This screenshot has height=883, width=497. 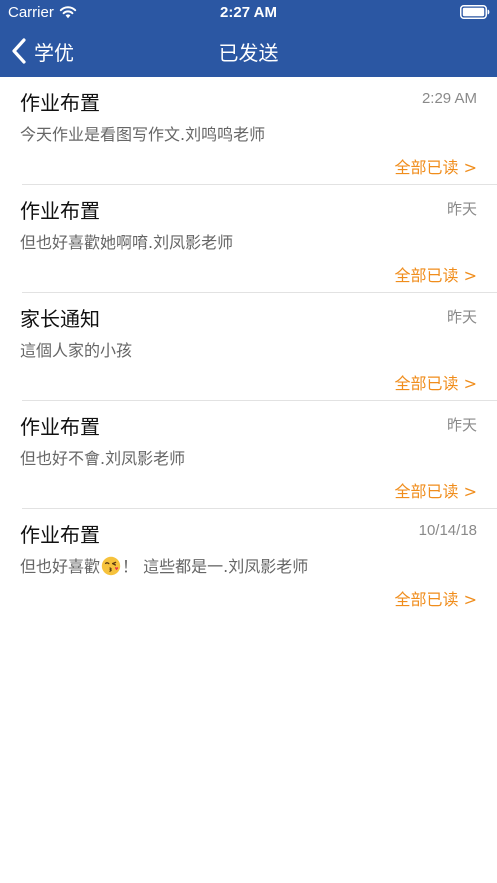 I want to click on top-bar: Carrier 2:27 AM 学优 已发送, so click(x=248, y=38).